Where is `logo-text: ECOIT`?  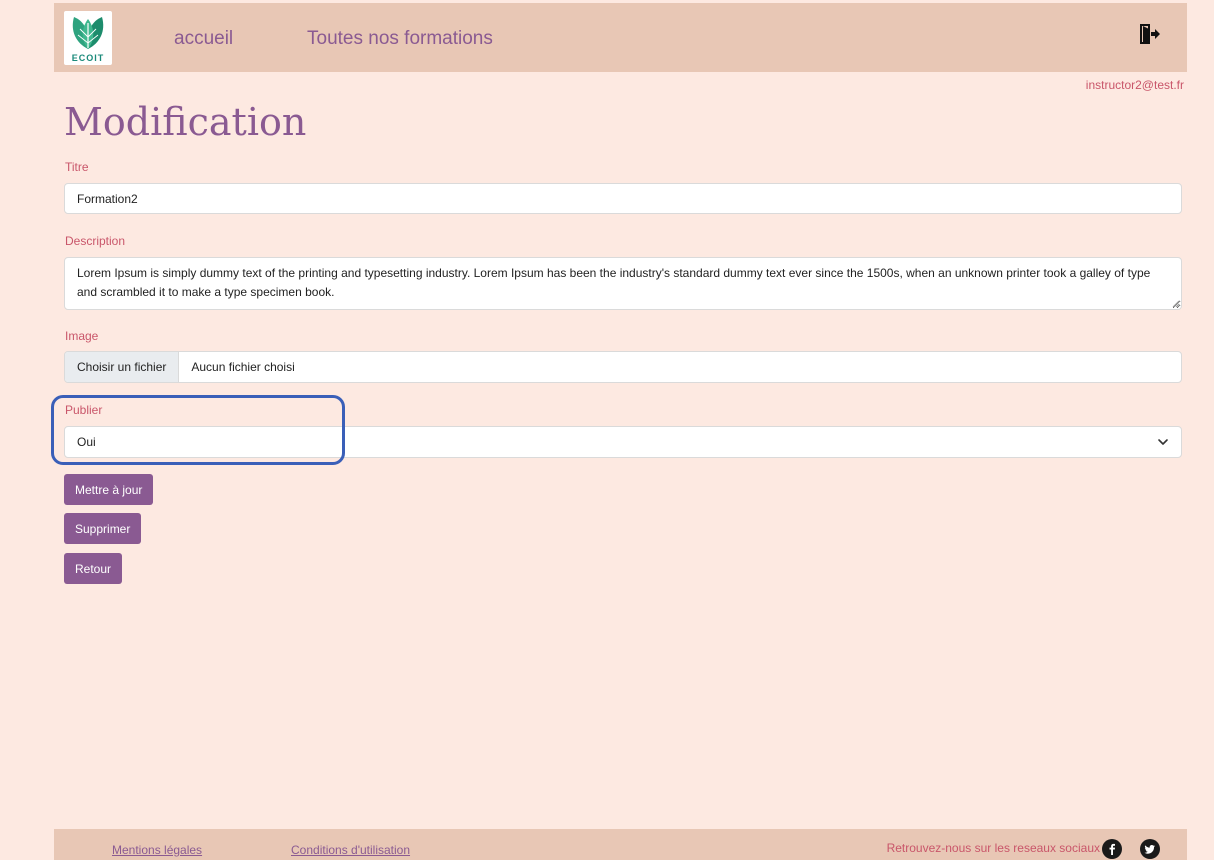 logo-text: ECOIT is located at coordinates (88, 58).